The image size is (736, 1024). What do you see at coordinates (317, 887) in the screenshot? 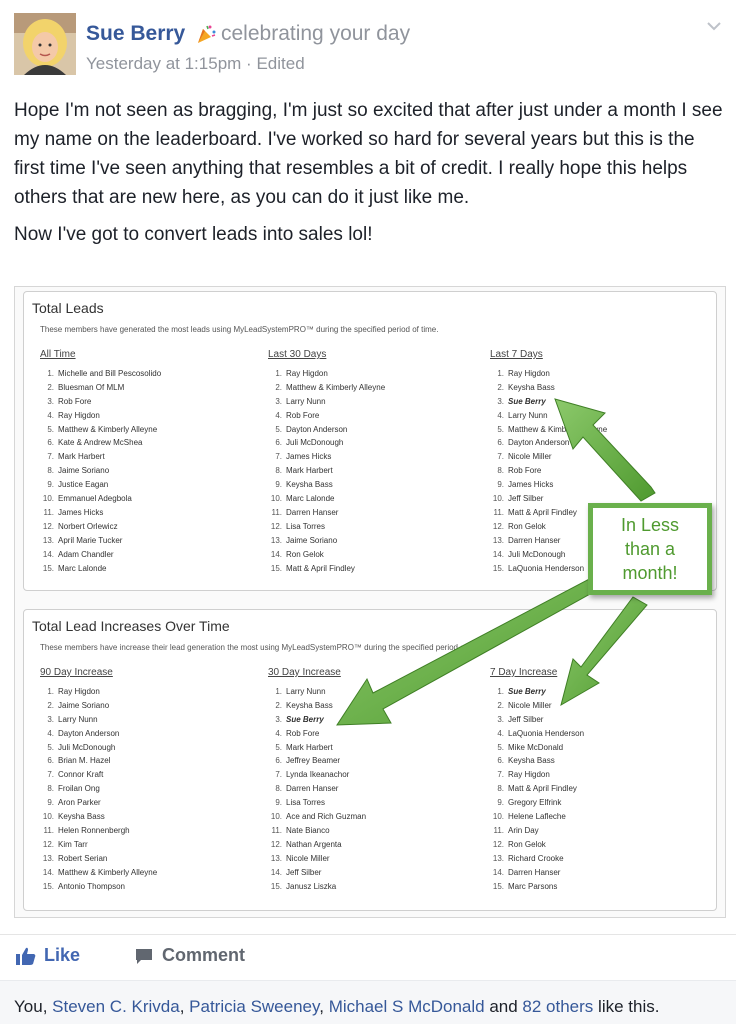
I see `ranking-entry: 15. Janusz Liszka` at bounding box center [317, 887].